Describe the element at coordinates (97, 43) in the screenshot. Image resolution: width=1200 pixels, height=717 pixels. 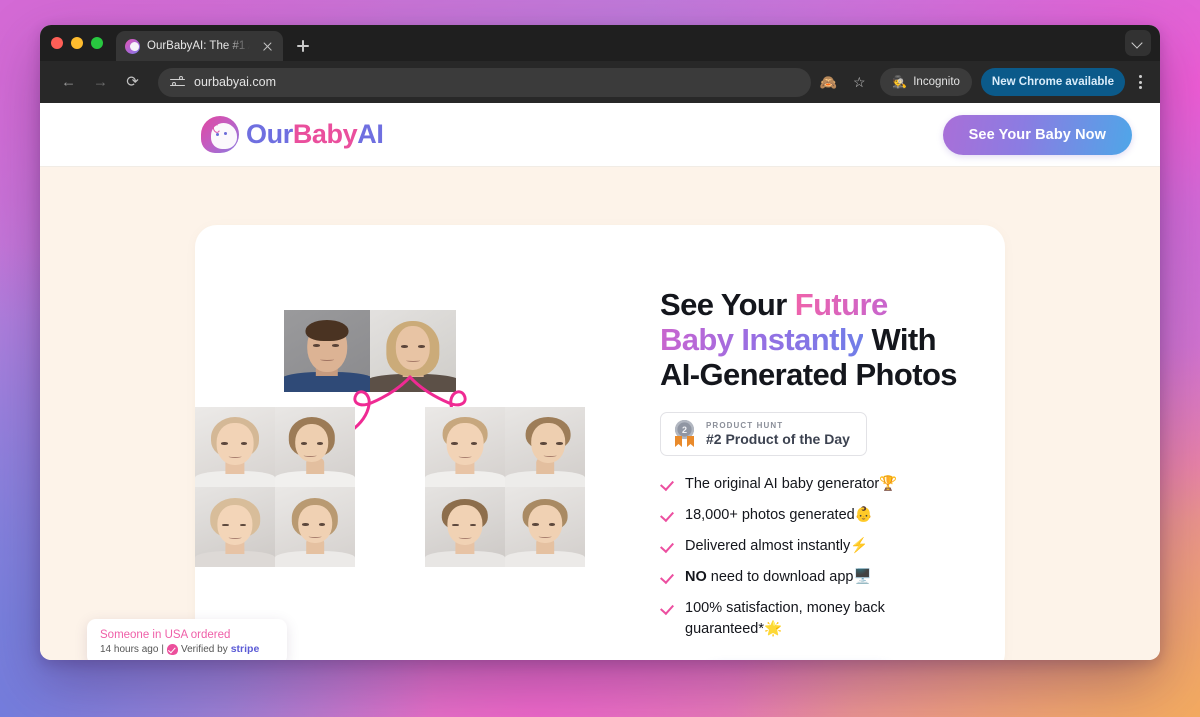
I see `window-maximize-button` at that location.